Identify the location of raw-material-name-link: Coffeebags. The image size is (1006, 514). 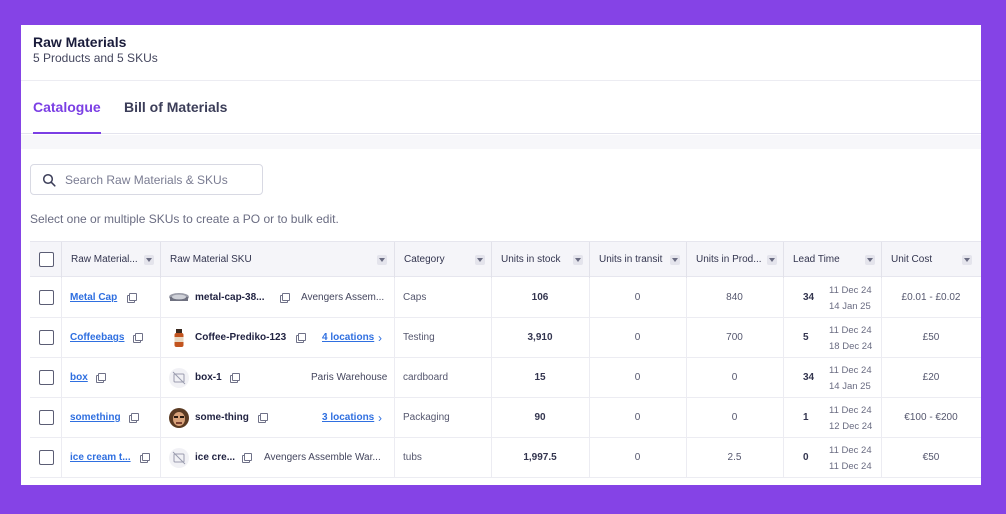
(99, 338).